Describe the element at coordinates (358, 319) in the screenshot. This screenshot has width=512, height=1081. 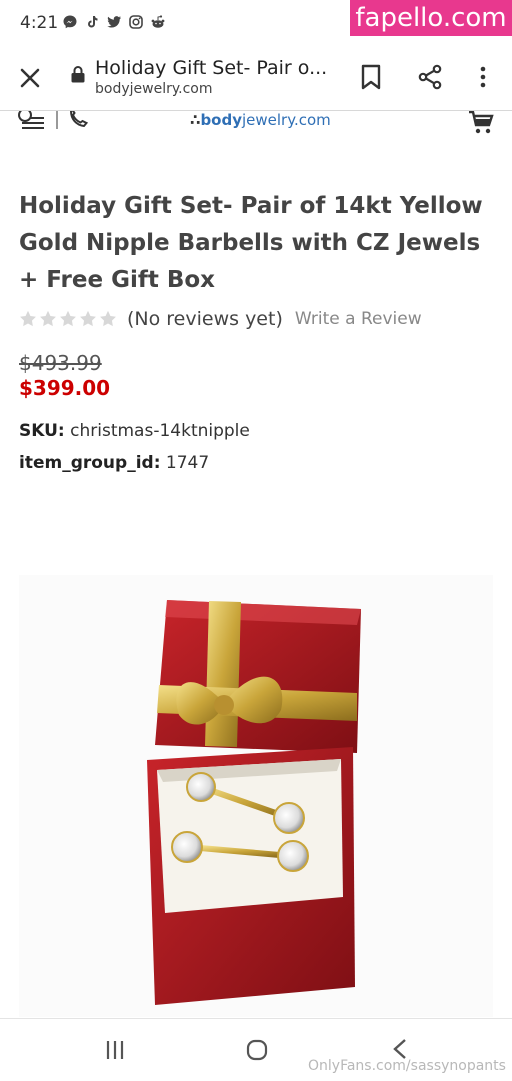
I see `write-review-link: Write a Review` at that location.